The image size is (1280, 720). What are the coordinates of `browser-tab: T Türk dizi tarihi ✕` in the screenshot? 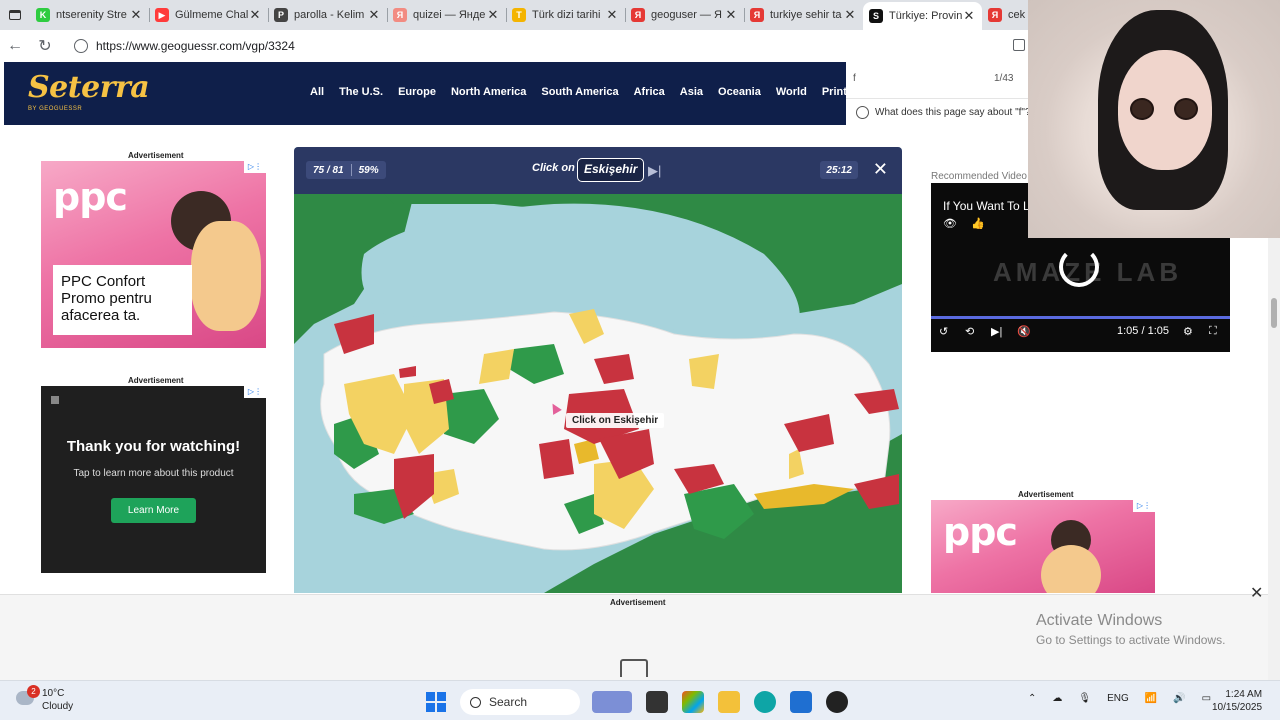 It's located at (565, 15).